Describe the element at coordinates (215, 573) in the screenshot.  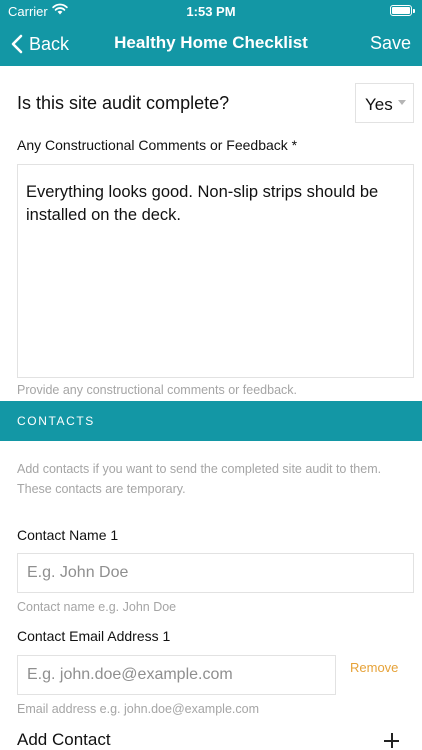
I see `contact-name-input: E.g. John Doe` at that location.